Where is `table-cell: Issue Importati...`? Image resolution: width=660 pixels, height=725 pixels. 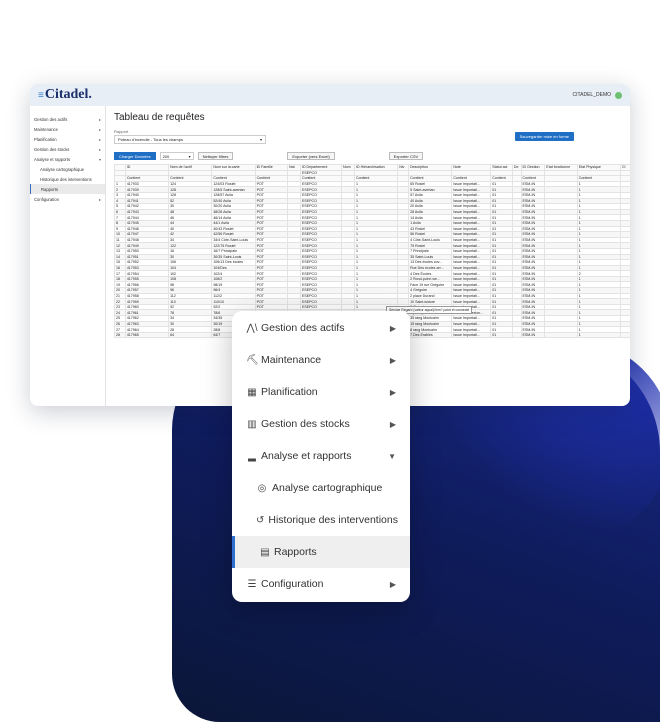 table-cell: Issue Importati... is located at coordinates (471, 335).